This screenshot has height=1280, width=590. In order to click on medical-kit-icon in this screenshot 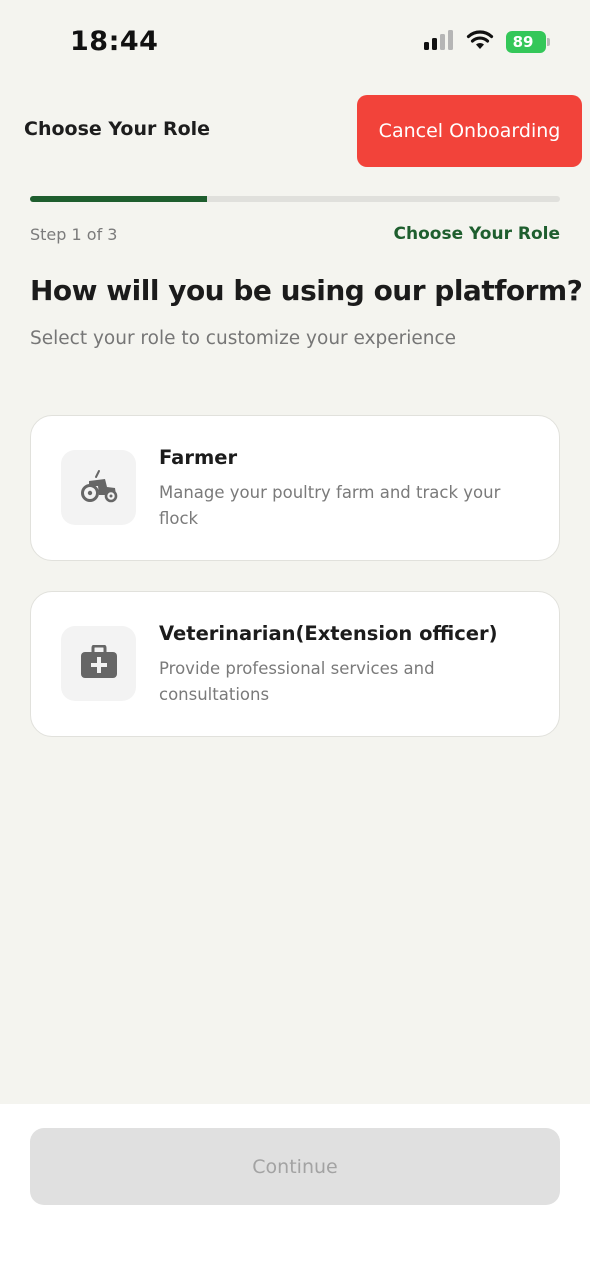, I will do `click(99, 663)`.